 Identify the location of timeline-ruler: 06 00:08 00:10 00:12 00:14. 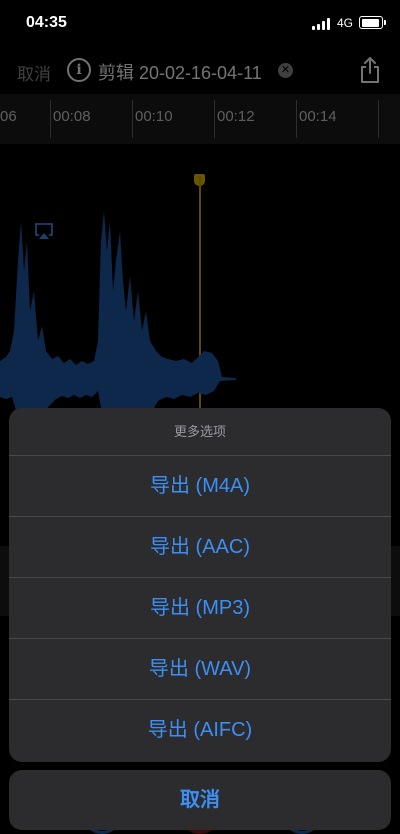
(200, 119).